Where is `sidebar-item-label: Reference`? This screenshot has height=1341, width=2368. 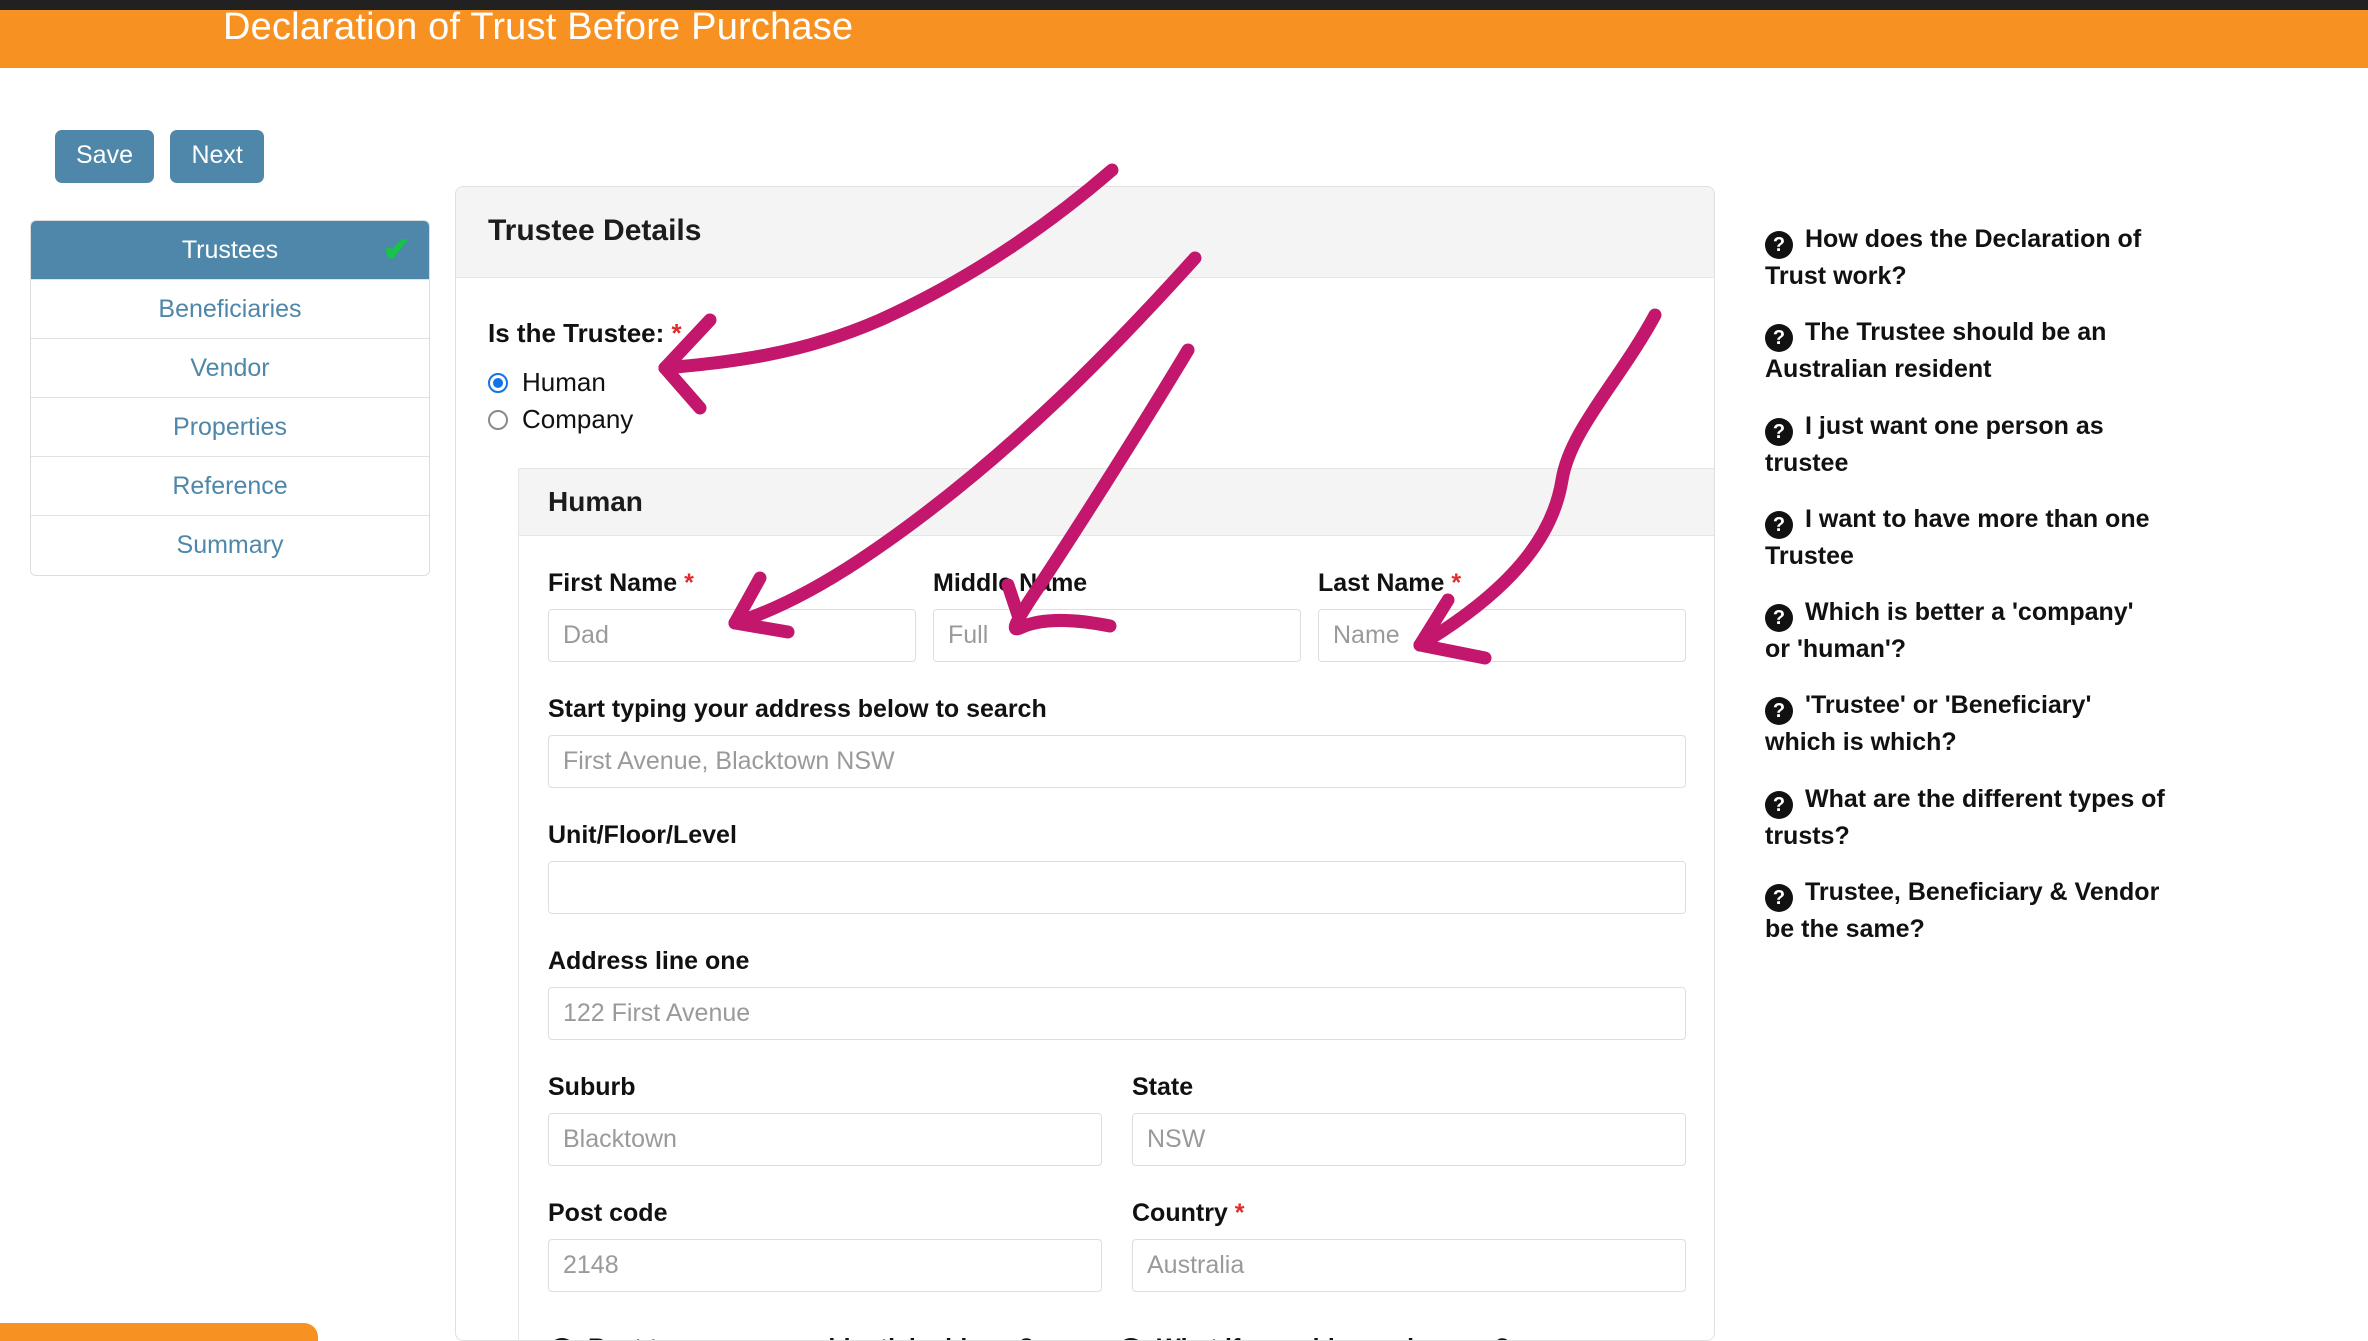 sidebar-item-label: Reference is located at coordinates (230, 486).